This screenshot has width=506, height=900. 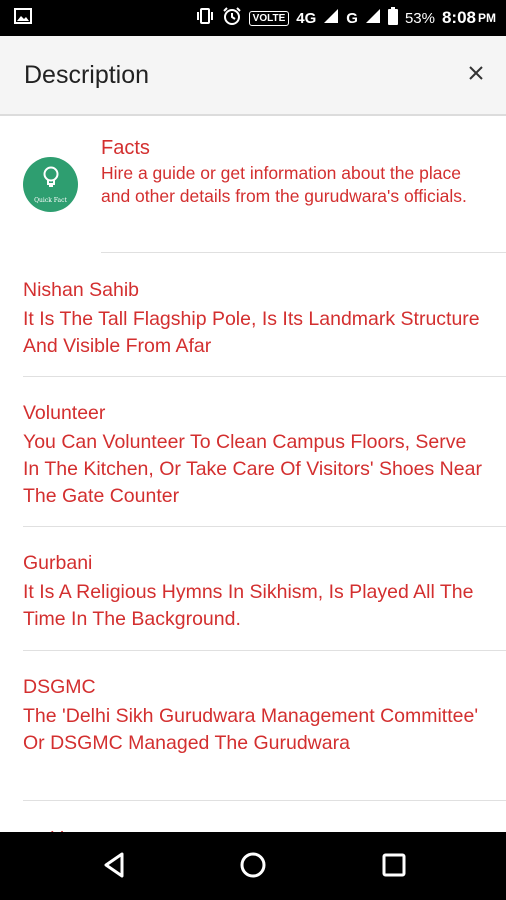 What do you see at coordinates (64, 413) in the screenshot?
I see `item-title: Volunteer` at bounding box center [64, 413].